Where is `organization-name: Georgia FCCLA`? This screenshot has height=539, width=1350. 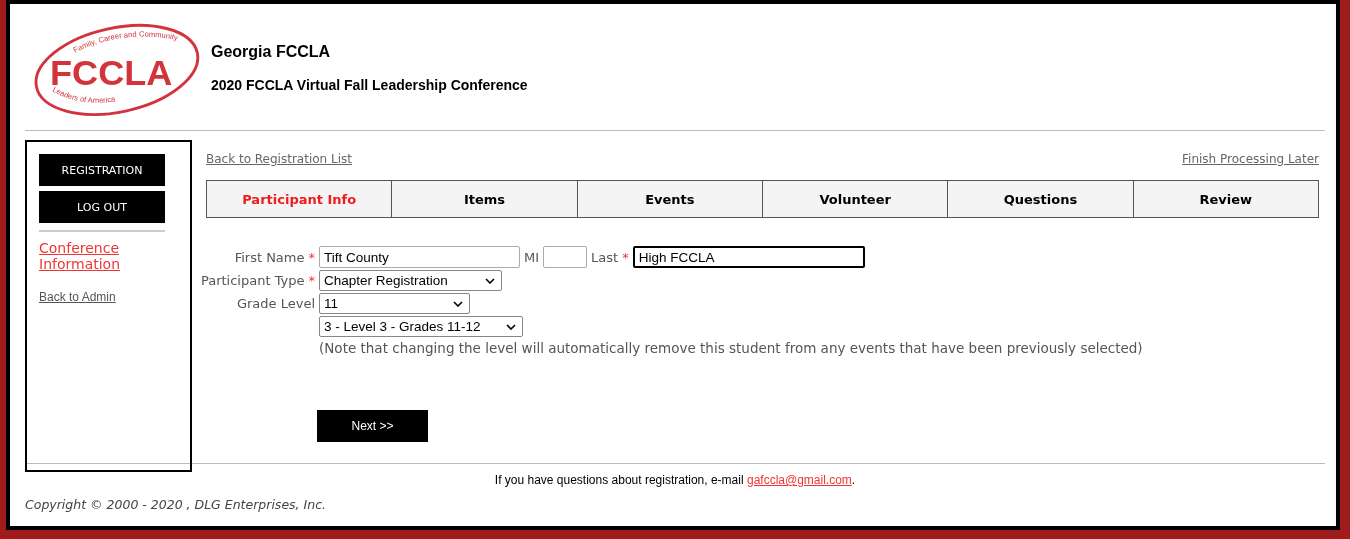 organization-name: Georgia FCCLA is located at coordinates (271, 52).